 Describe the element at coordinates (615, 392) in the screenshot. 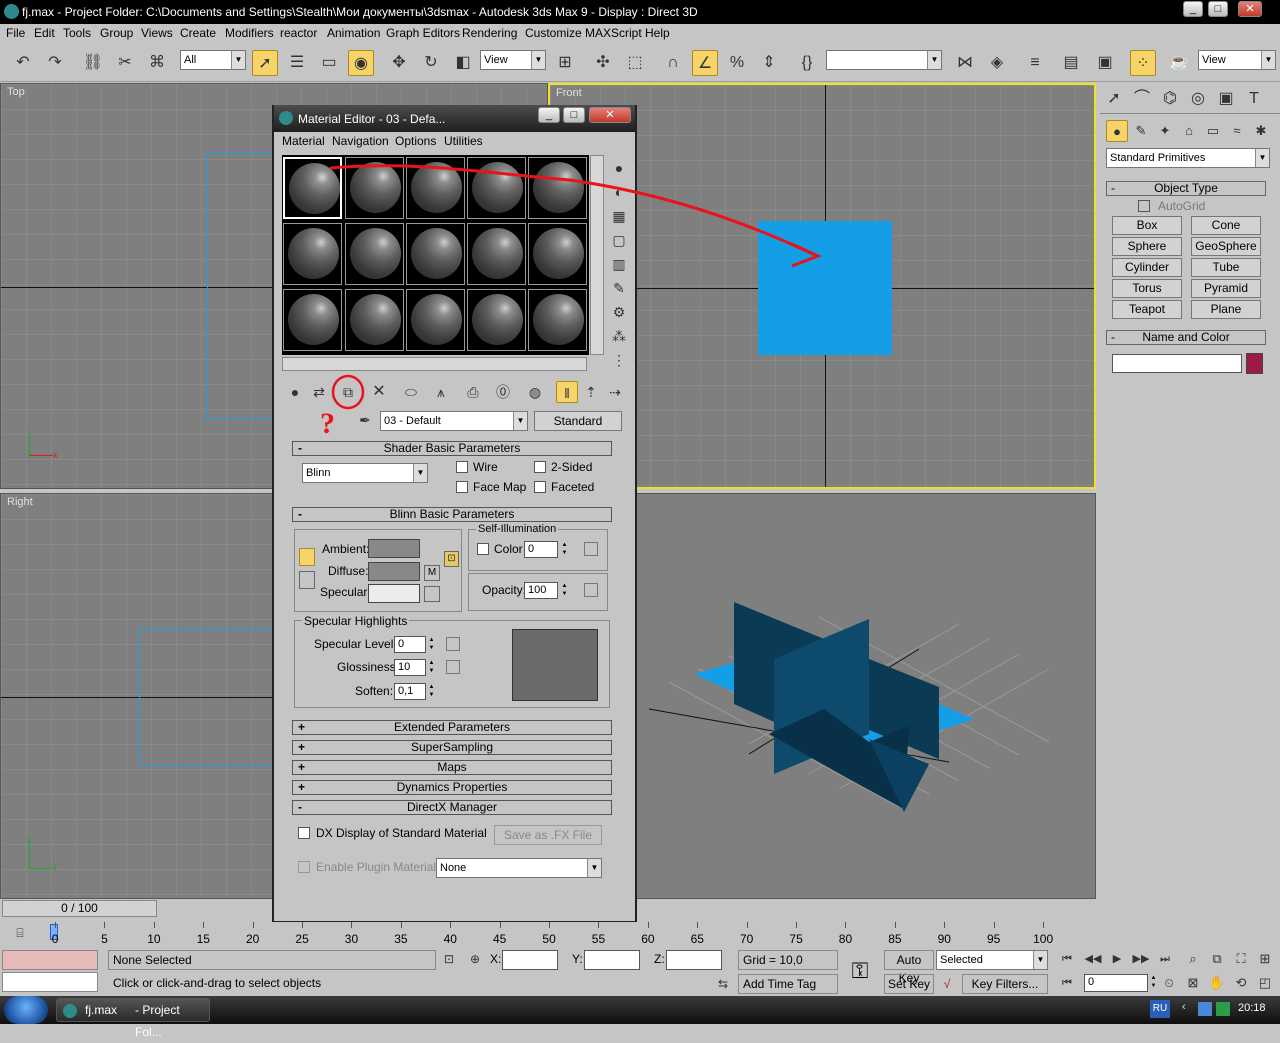

I see `go-forward-to-sibling-icon: ⇢` at that location.